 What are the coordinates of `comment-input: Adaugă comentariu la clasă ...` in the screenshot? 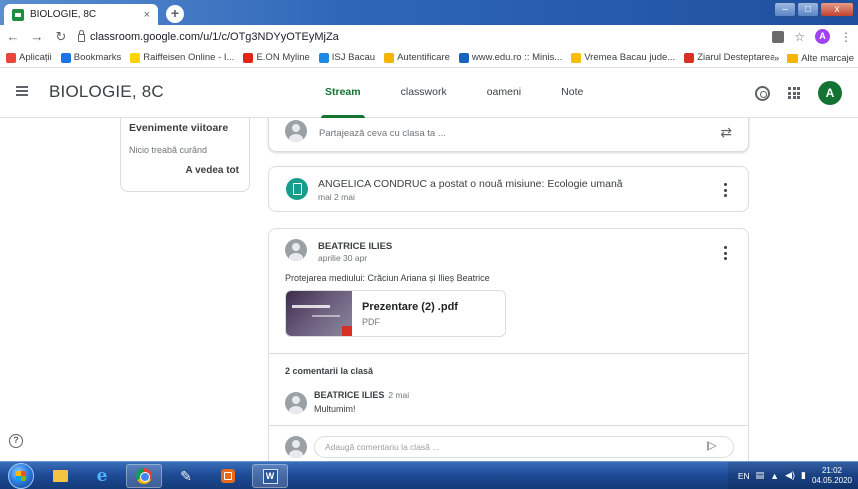 It's located at (524, 447).